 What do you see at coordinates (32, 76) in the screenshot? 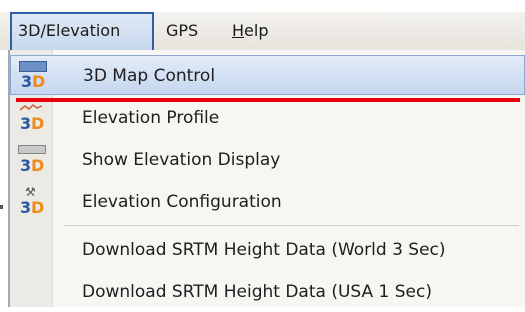
I see `3d-map-control-icon: 3 D` at bounding box center [32, 76].